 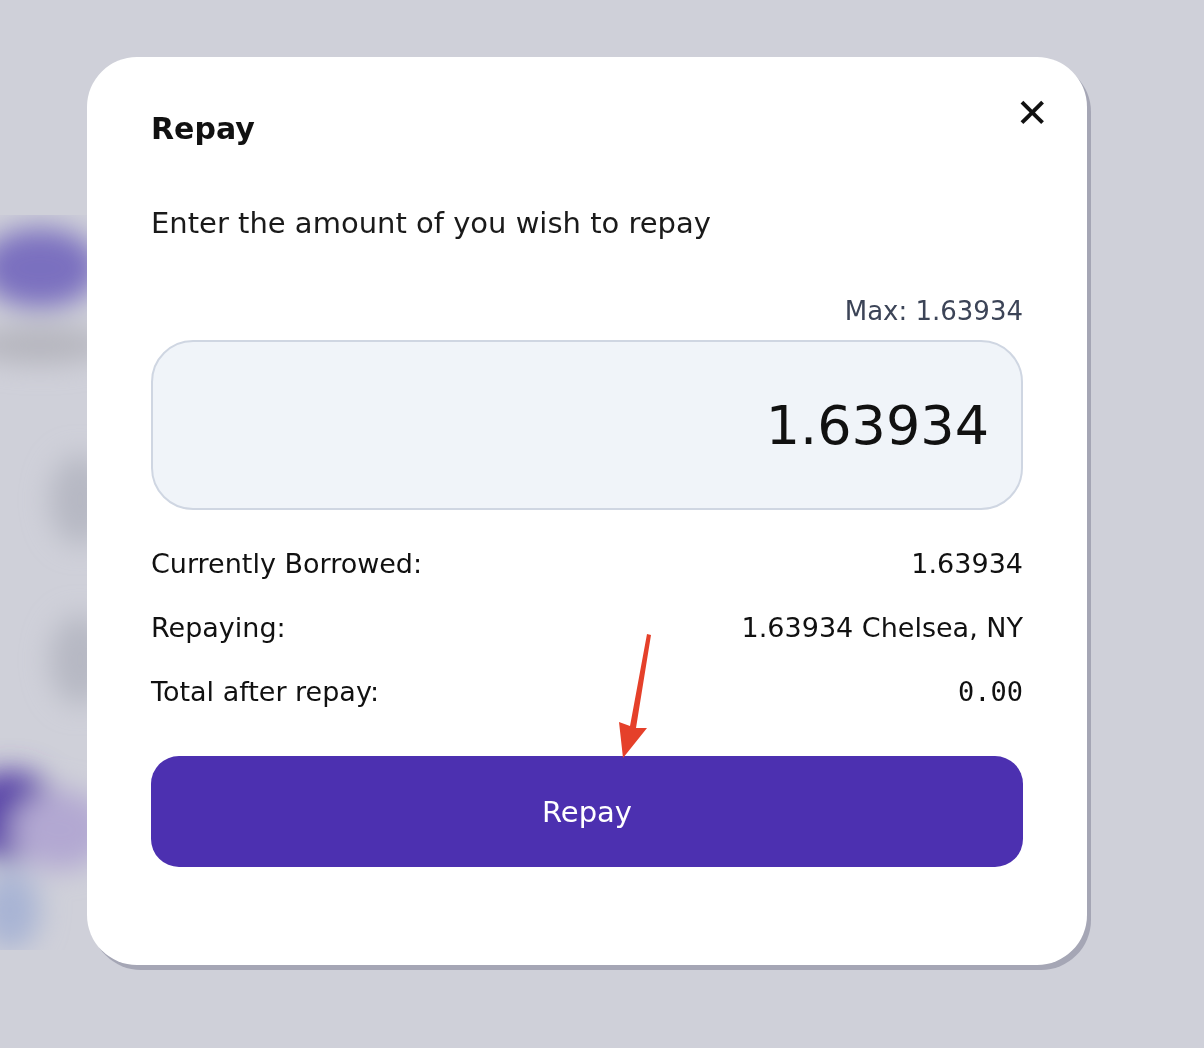 What do you see at coordinates (265, 692) in the screenshot?
I see `summary-label: Total after repay:` at bounding box center [265, 692].